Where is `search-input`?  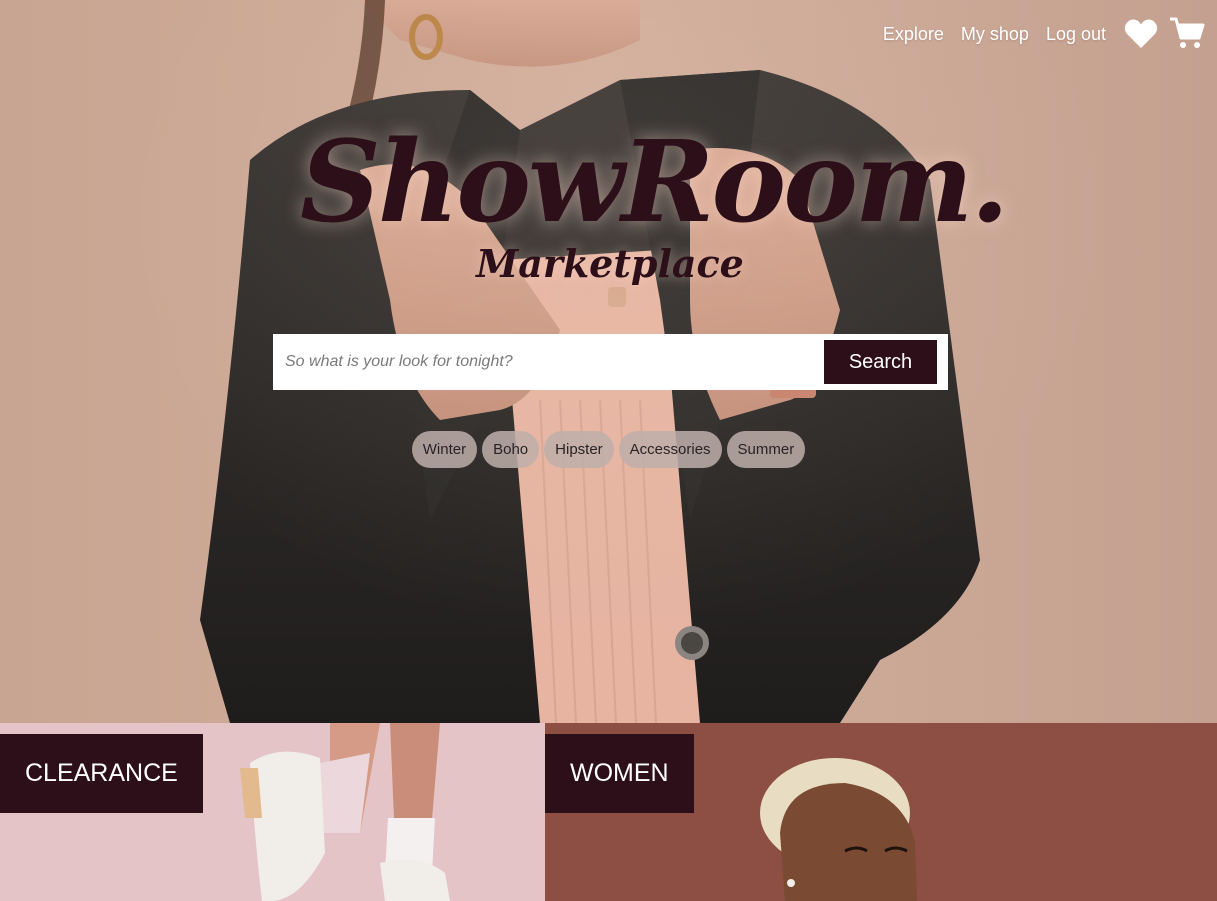
search-input is located at coordinates (545, 362).